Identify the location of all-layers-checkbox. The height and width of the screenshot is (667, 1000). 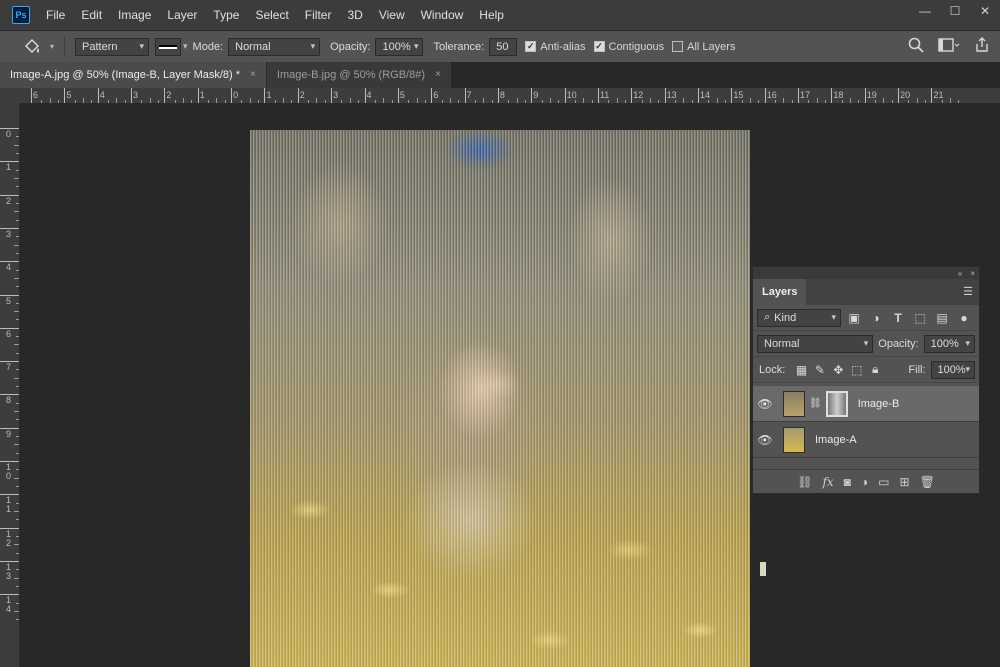
(678, 46).